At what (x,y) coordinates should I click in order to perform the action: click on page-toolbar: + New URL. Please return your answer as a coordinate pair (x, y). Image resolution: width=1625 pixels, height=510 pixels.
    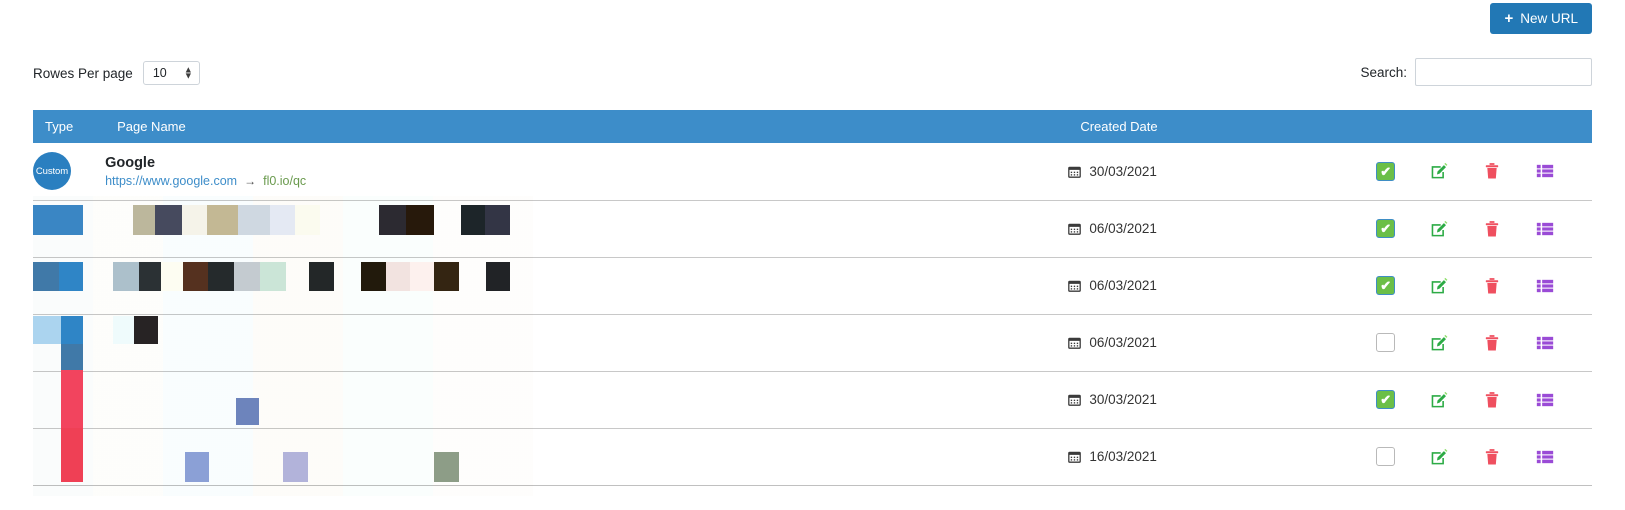
    Looking at the image, I should click on (812, 21).